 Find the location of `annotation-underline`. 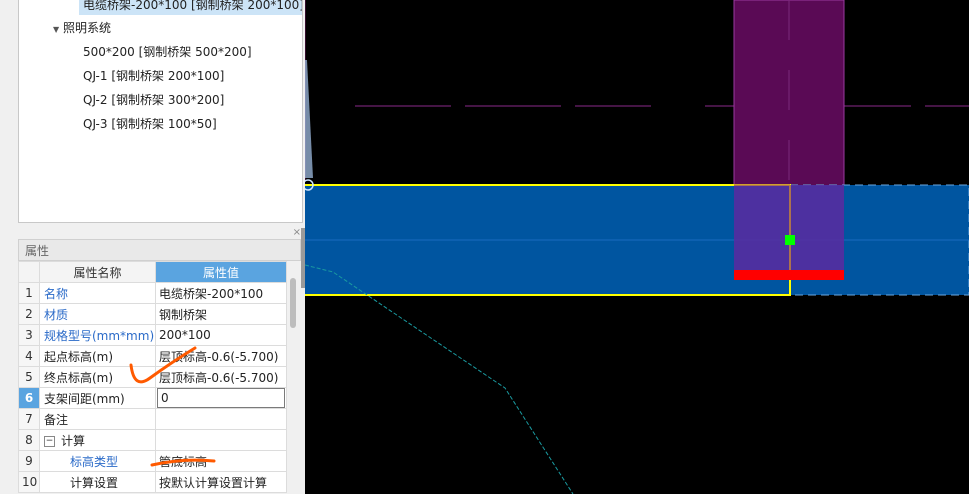

annotation-underline is located at coordinates (183, 462).